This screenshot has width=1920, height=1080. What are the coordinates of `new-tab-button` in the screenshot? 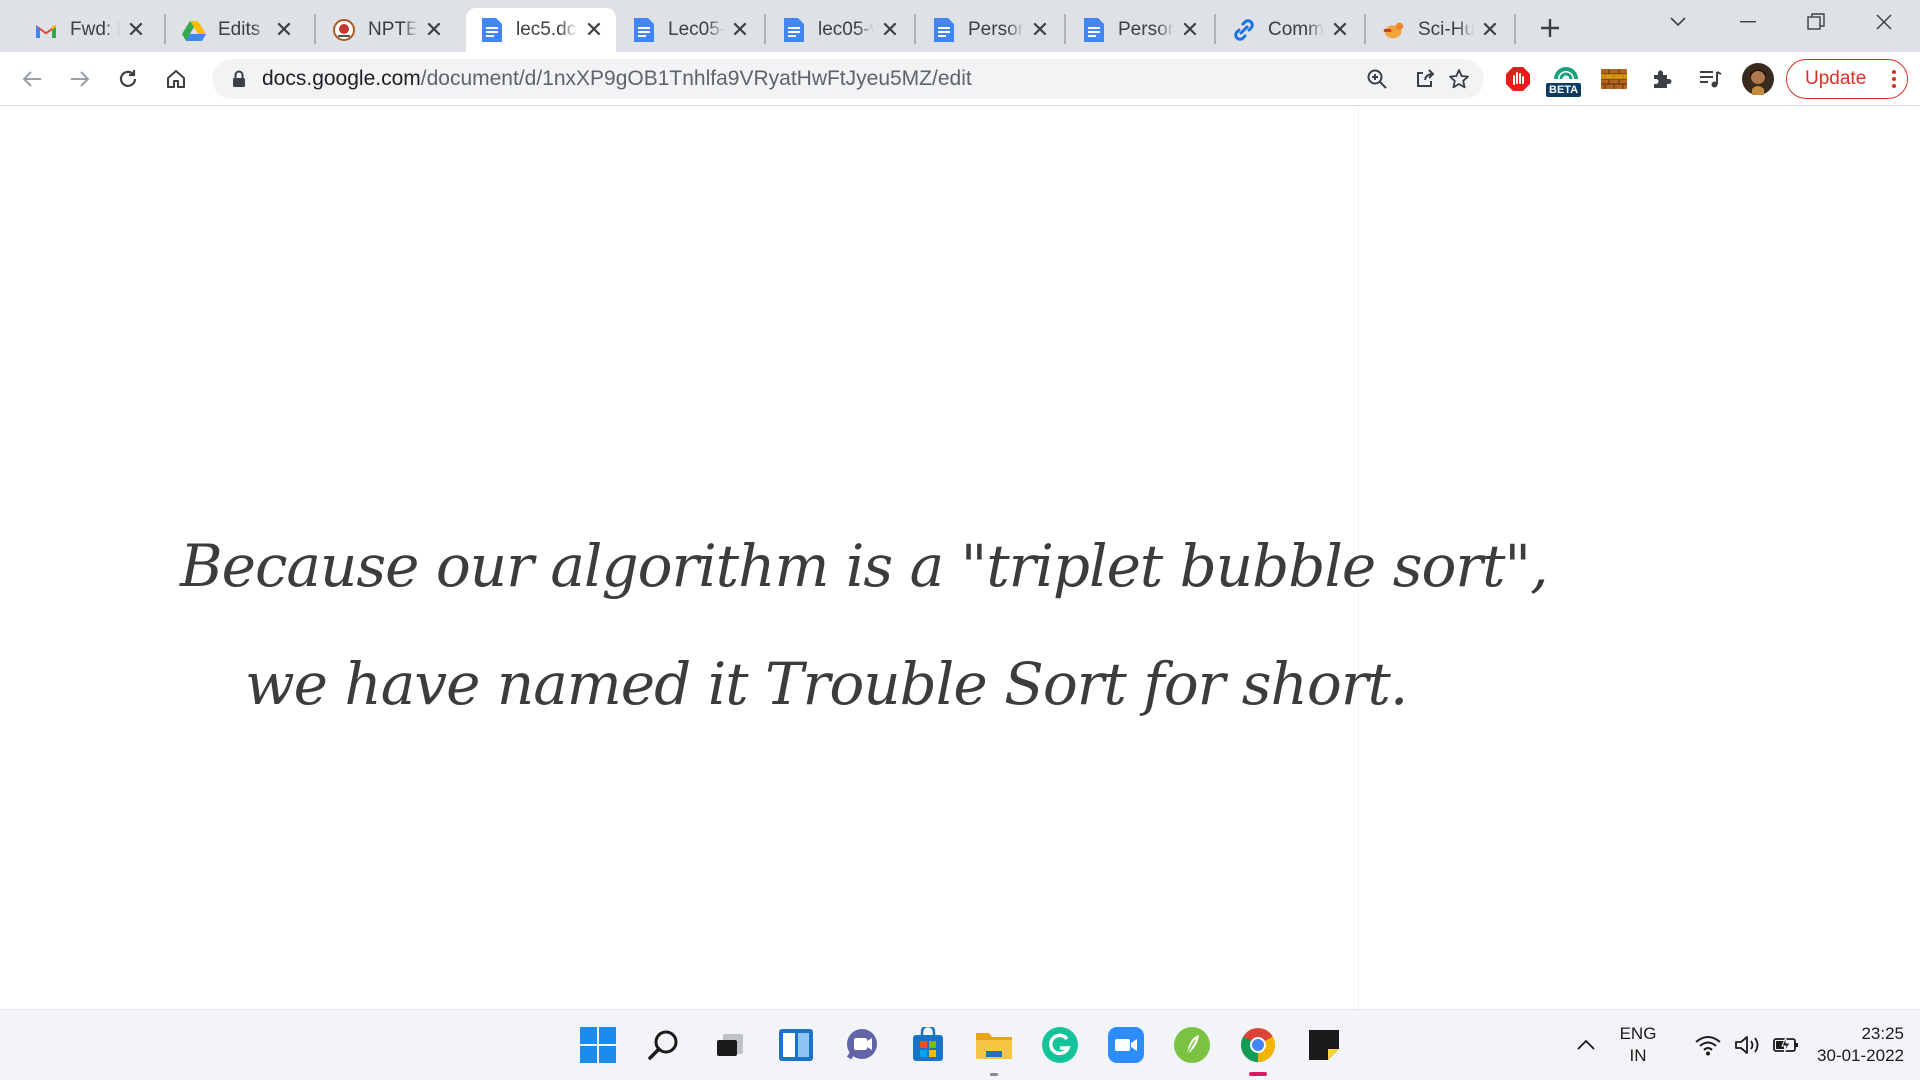 It's located at (1550, 28).